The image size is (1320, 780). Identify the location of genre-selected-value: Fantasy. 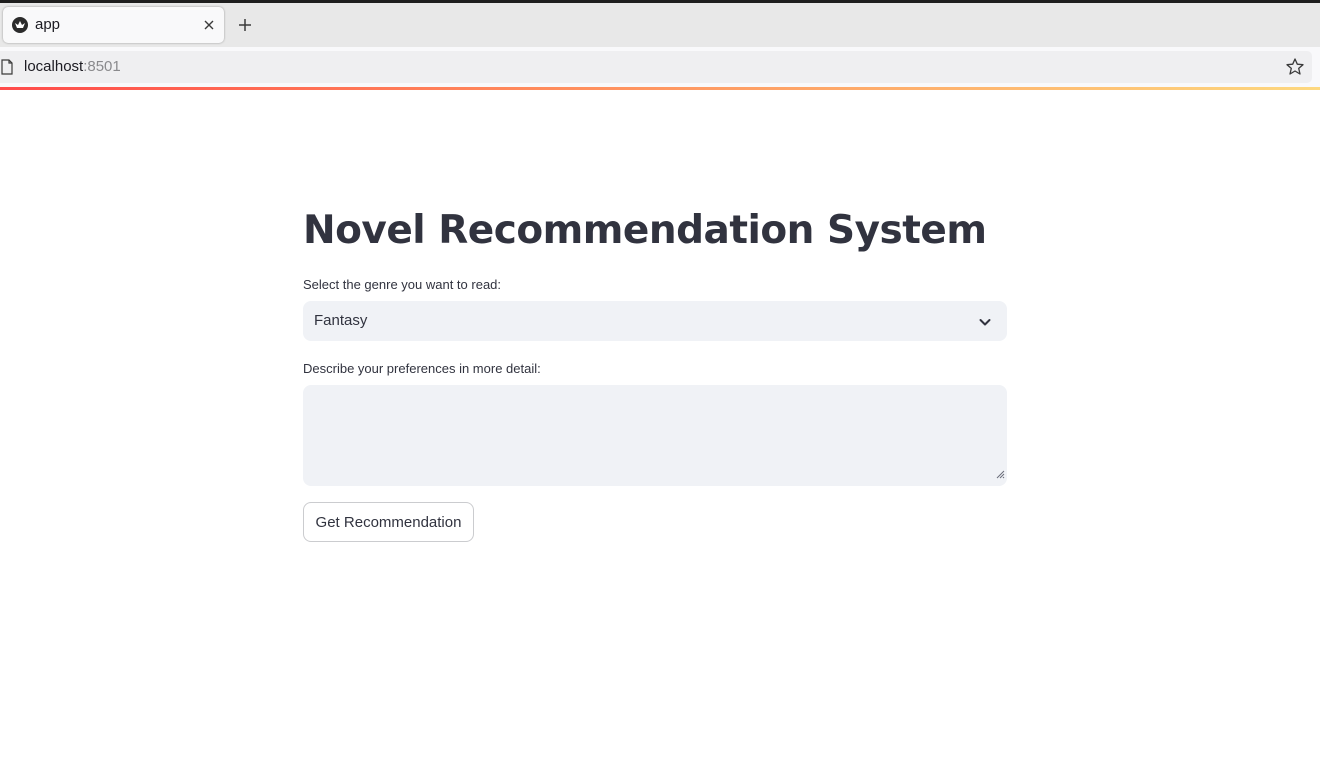
(341, 320).